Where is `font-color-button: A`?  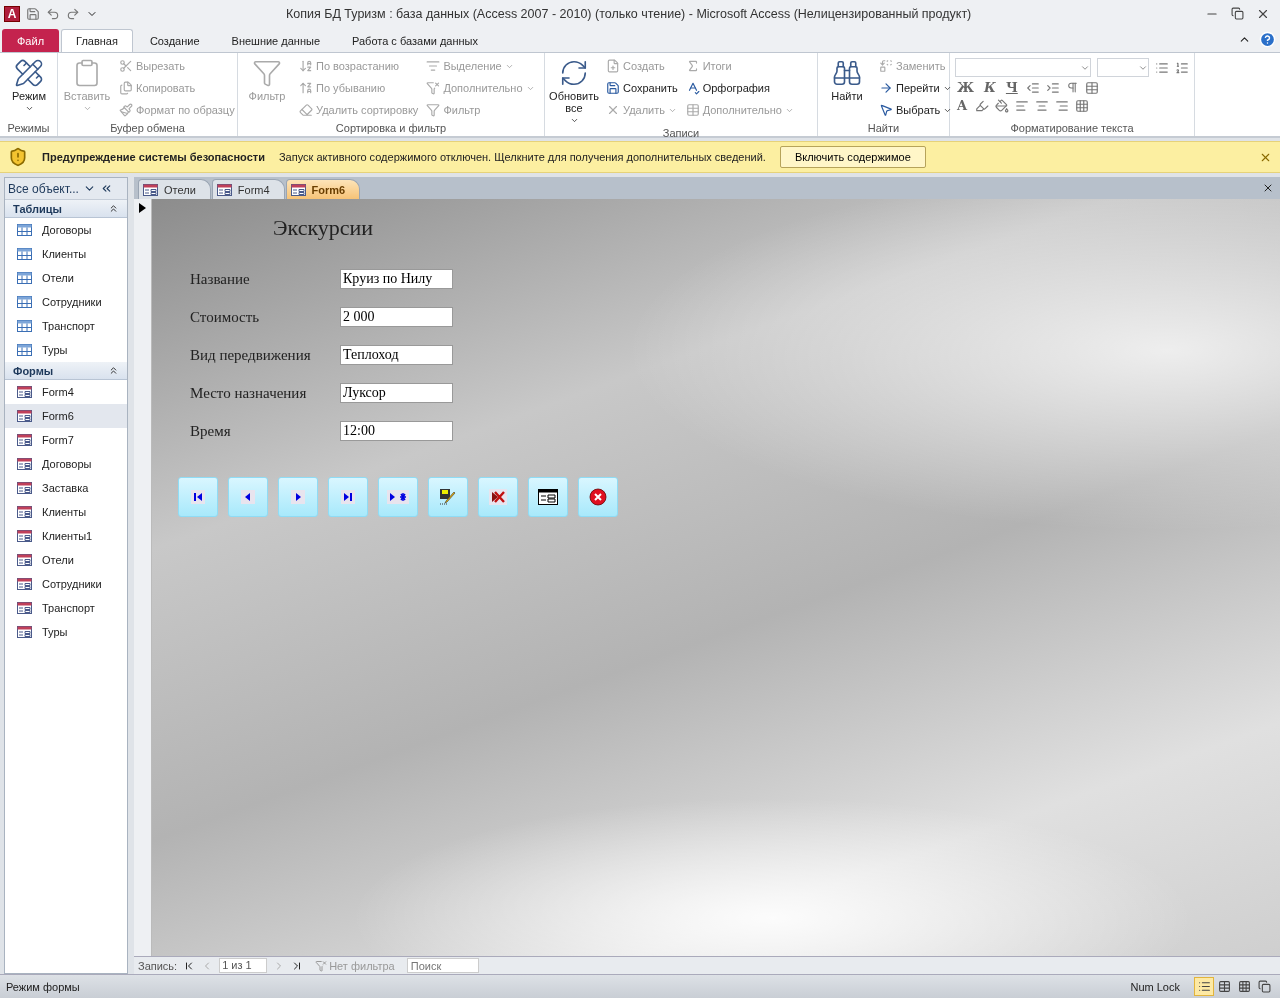 font-color-button: A is located at coordinates (962, 105).